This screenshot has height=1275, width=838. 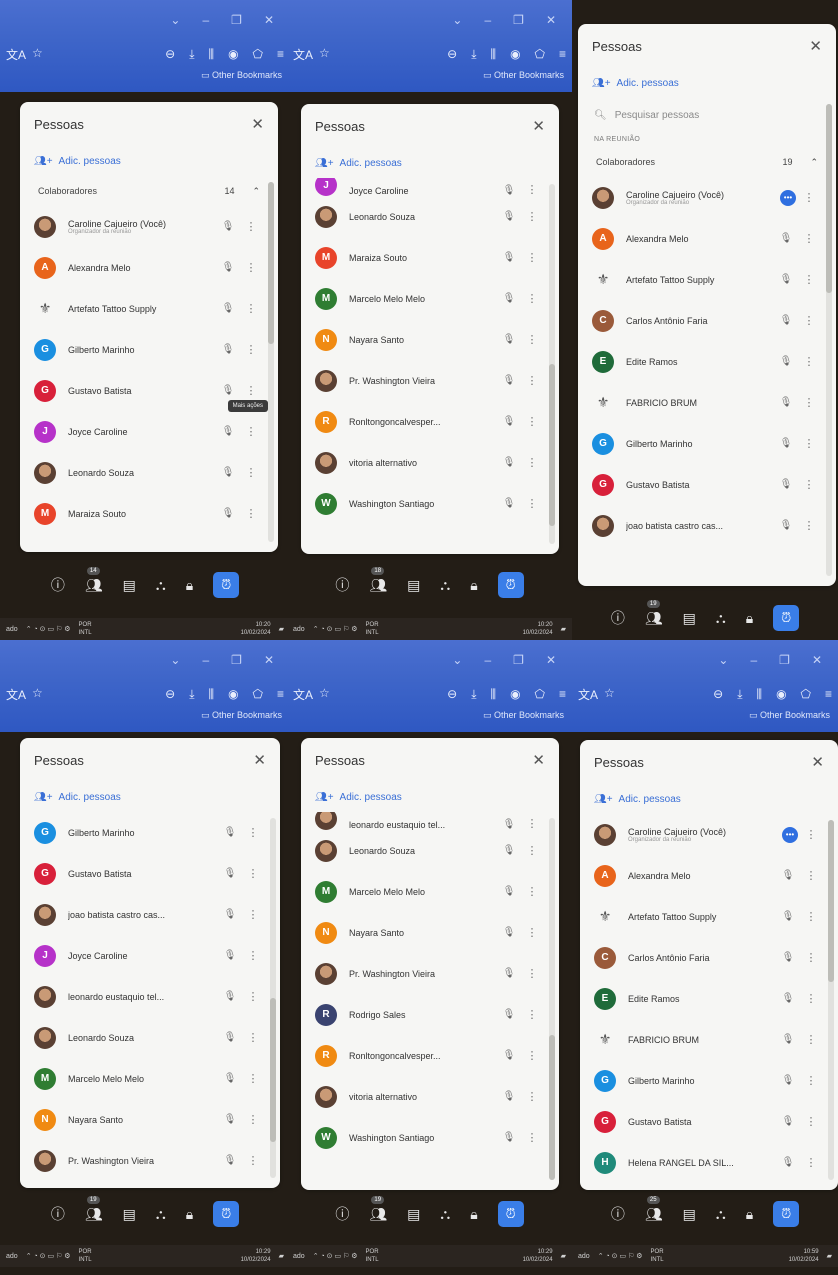 What do you see at coordinates (804, 1256) in the screenshot?
I see `taskbar-clock: 10:59 10/02/2024` at bounding box center [804, 1256].